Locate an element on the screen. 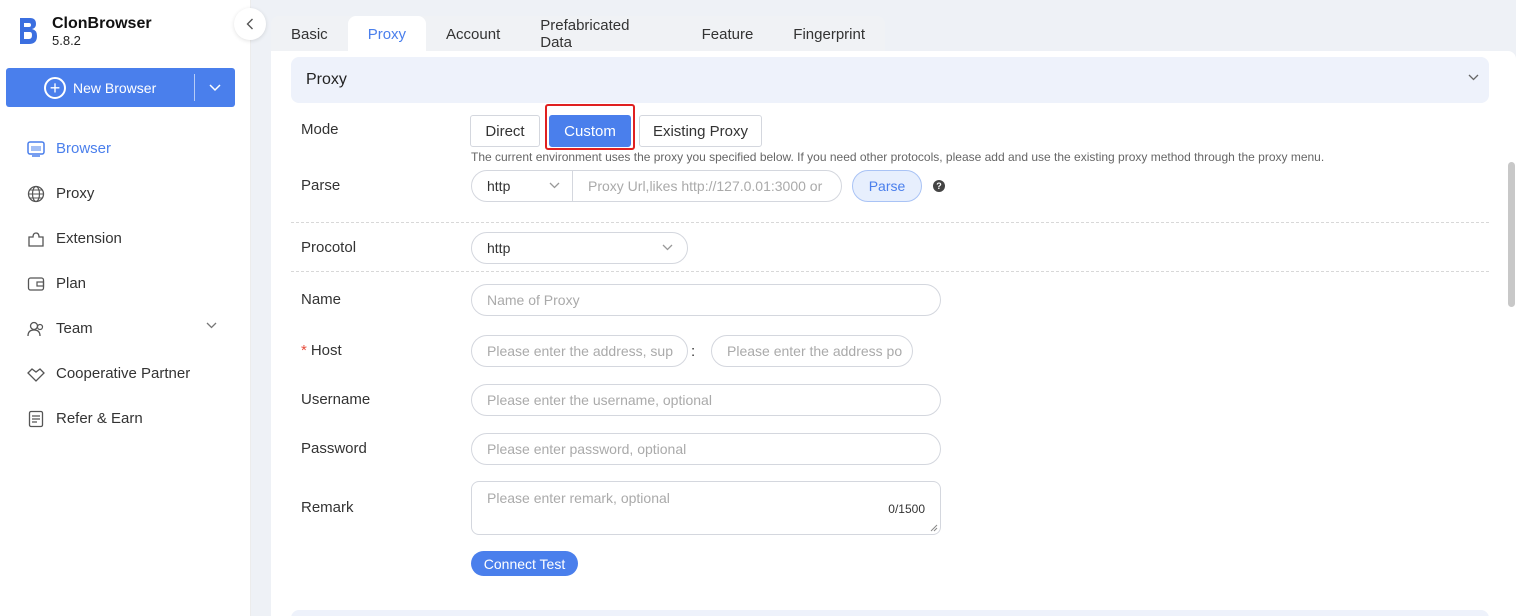  password-label: Password is located at coordinates (334, 448).